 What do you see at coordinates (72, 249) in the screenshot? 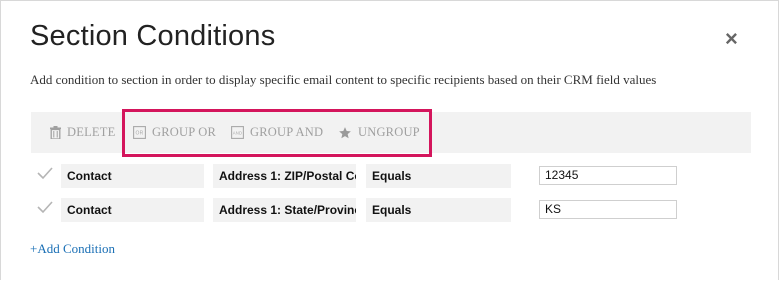
I see `add-condition-link: +Add Condition` at bounding box center [72, 249].